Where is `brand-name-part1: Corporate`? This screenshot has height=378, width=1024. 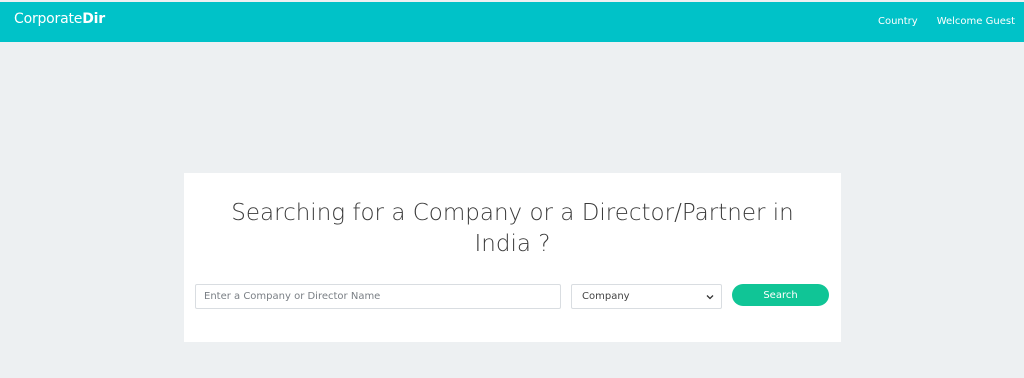 brand-name-part1: Corporate is located at coordinates (48, 19).